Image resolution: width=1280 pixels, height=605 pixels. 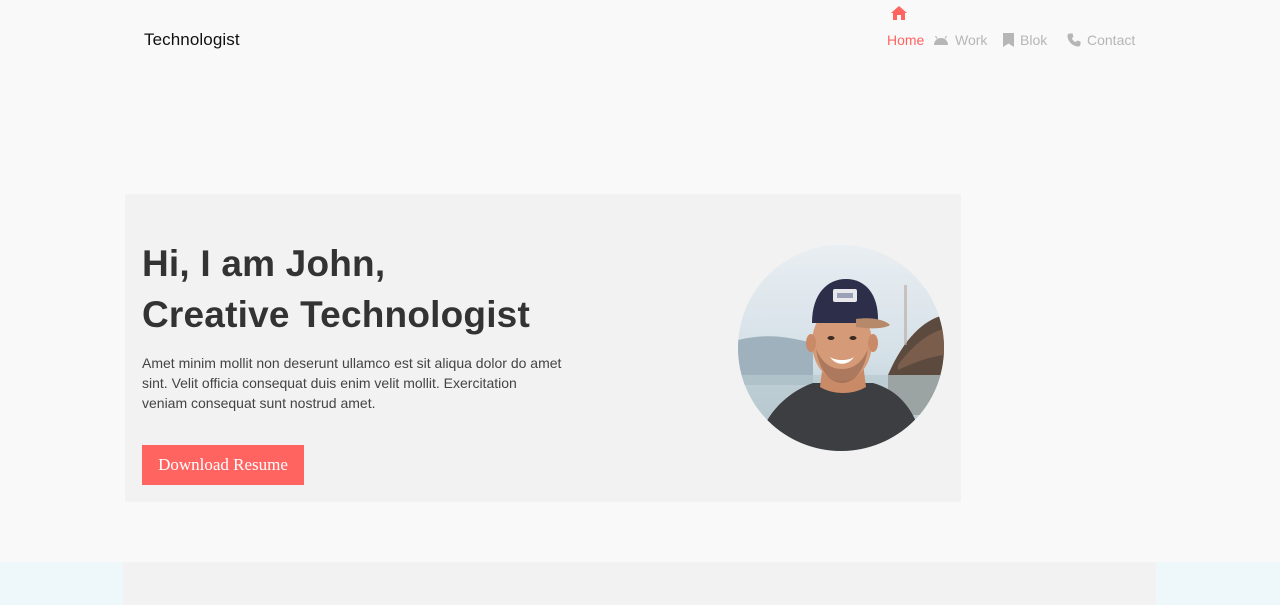 I want to click on main-nav: Home Work Blok Contact, so click(x=1011, y=30).